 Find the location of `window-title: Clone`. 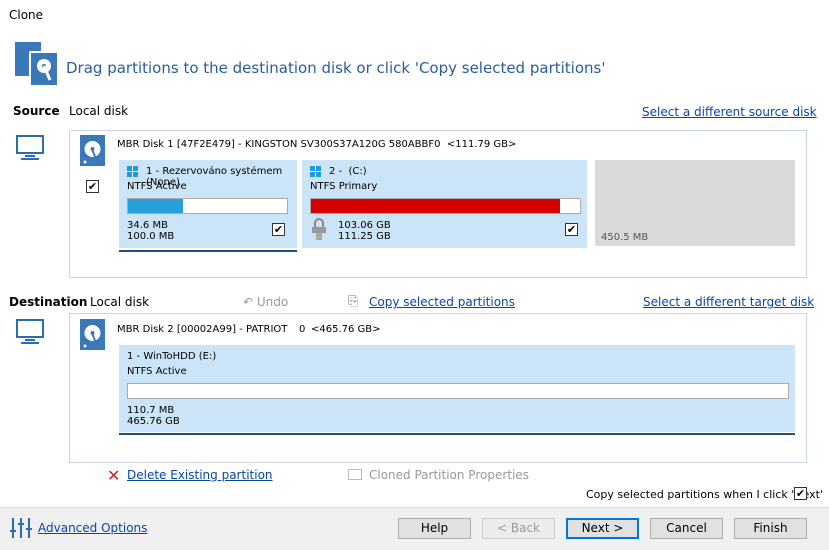

window-title: Clone is located at coordinates (26, 15).